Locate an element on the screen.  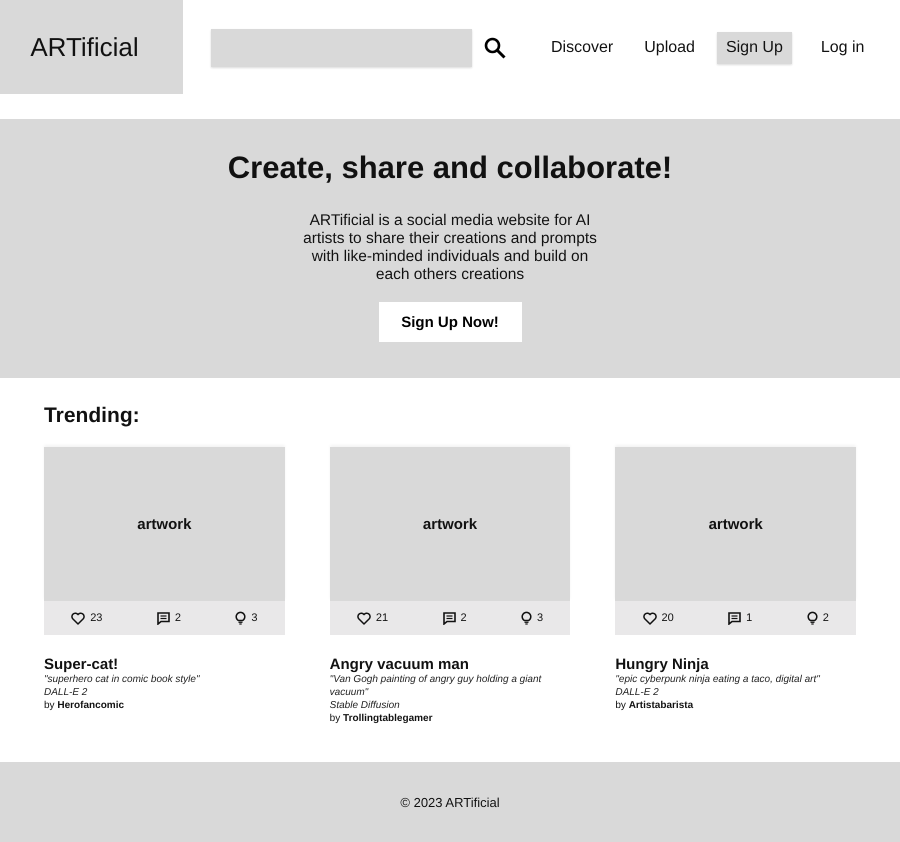
artwork-title: Hungry Ninja is located at coordinates (735, 664).